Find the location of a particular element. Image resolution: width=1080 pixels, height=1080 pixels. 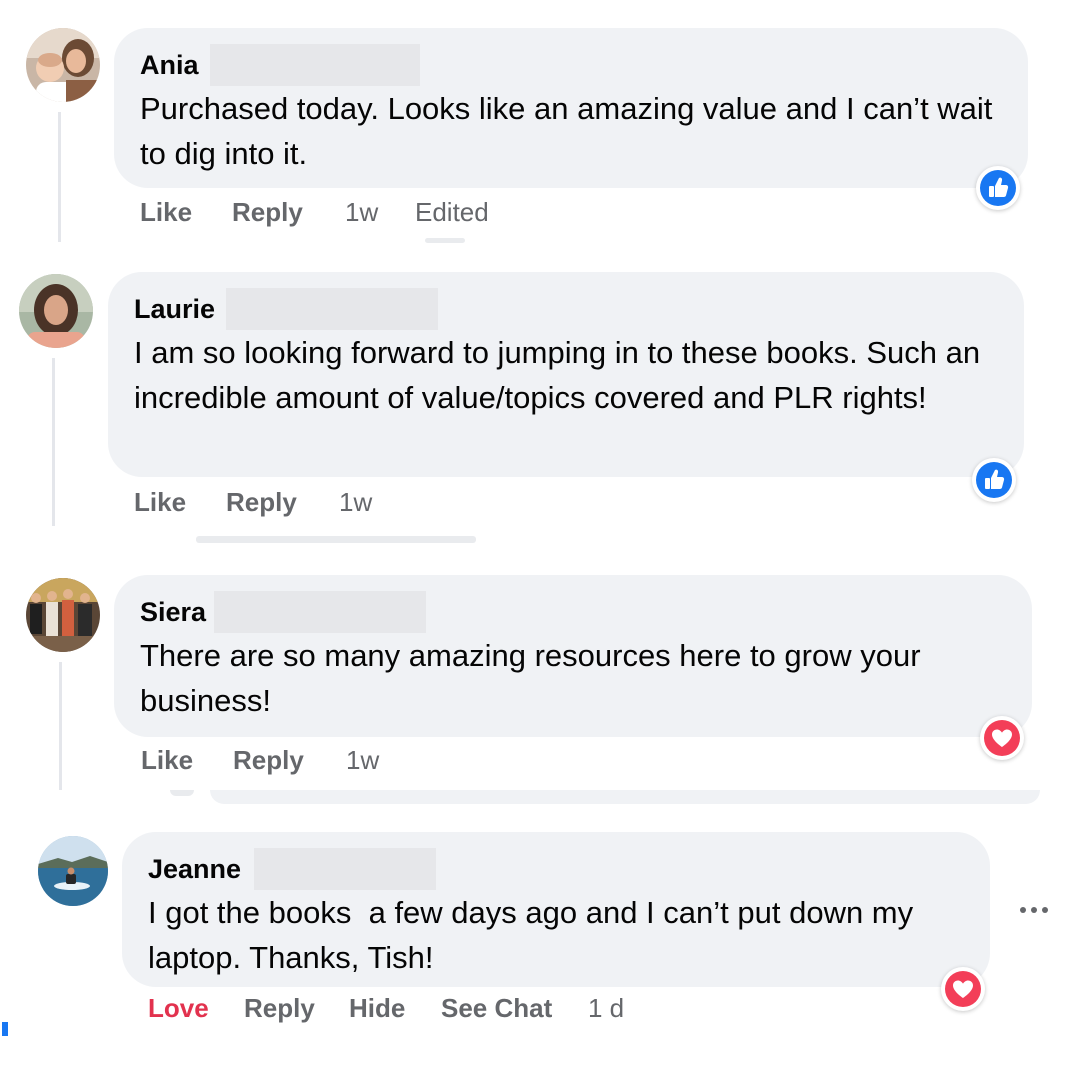

comment-actions: Love Reply Hide See Chat 1 d is located at coordinates (398, 1008).